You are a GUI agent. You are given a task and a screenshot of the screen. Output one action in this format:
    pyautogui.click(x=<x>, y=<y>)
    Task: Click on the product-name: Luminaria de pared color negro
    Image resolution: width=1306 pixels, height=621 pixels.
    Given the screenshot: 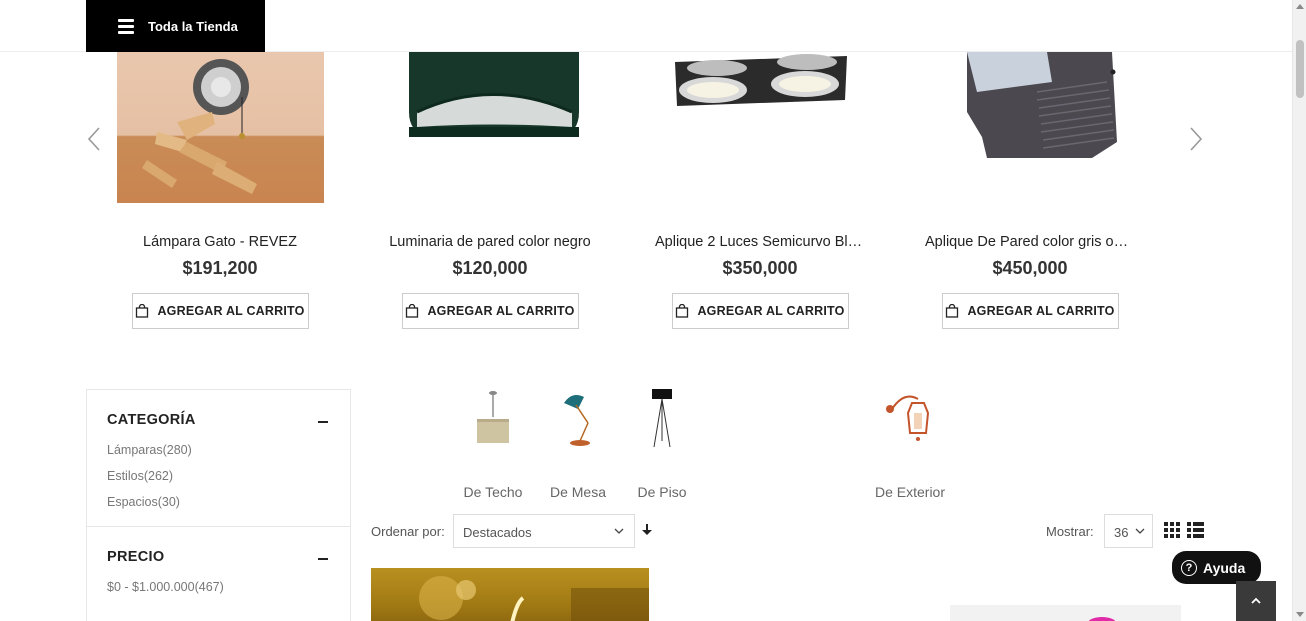 What is the action you would take?
    pyautogui.click(x=490, y=242)
    